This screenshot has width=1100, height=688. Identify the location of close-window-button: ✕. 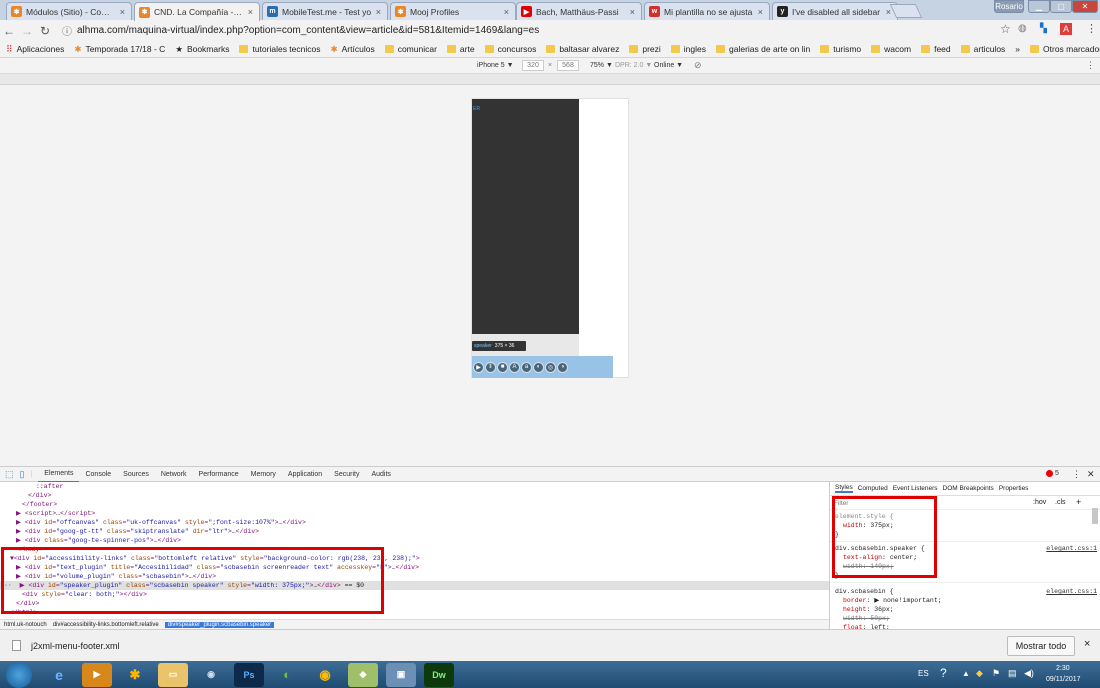
(1085, 6).